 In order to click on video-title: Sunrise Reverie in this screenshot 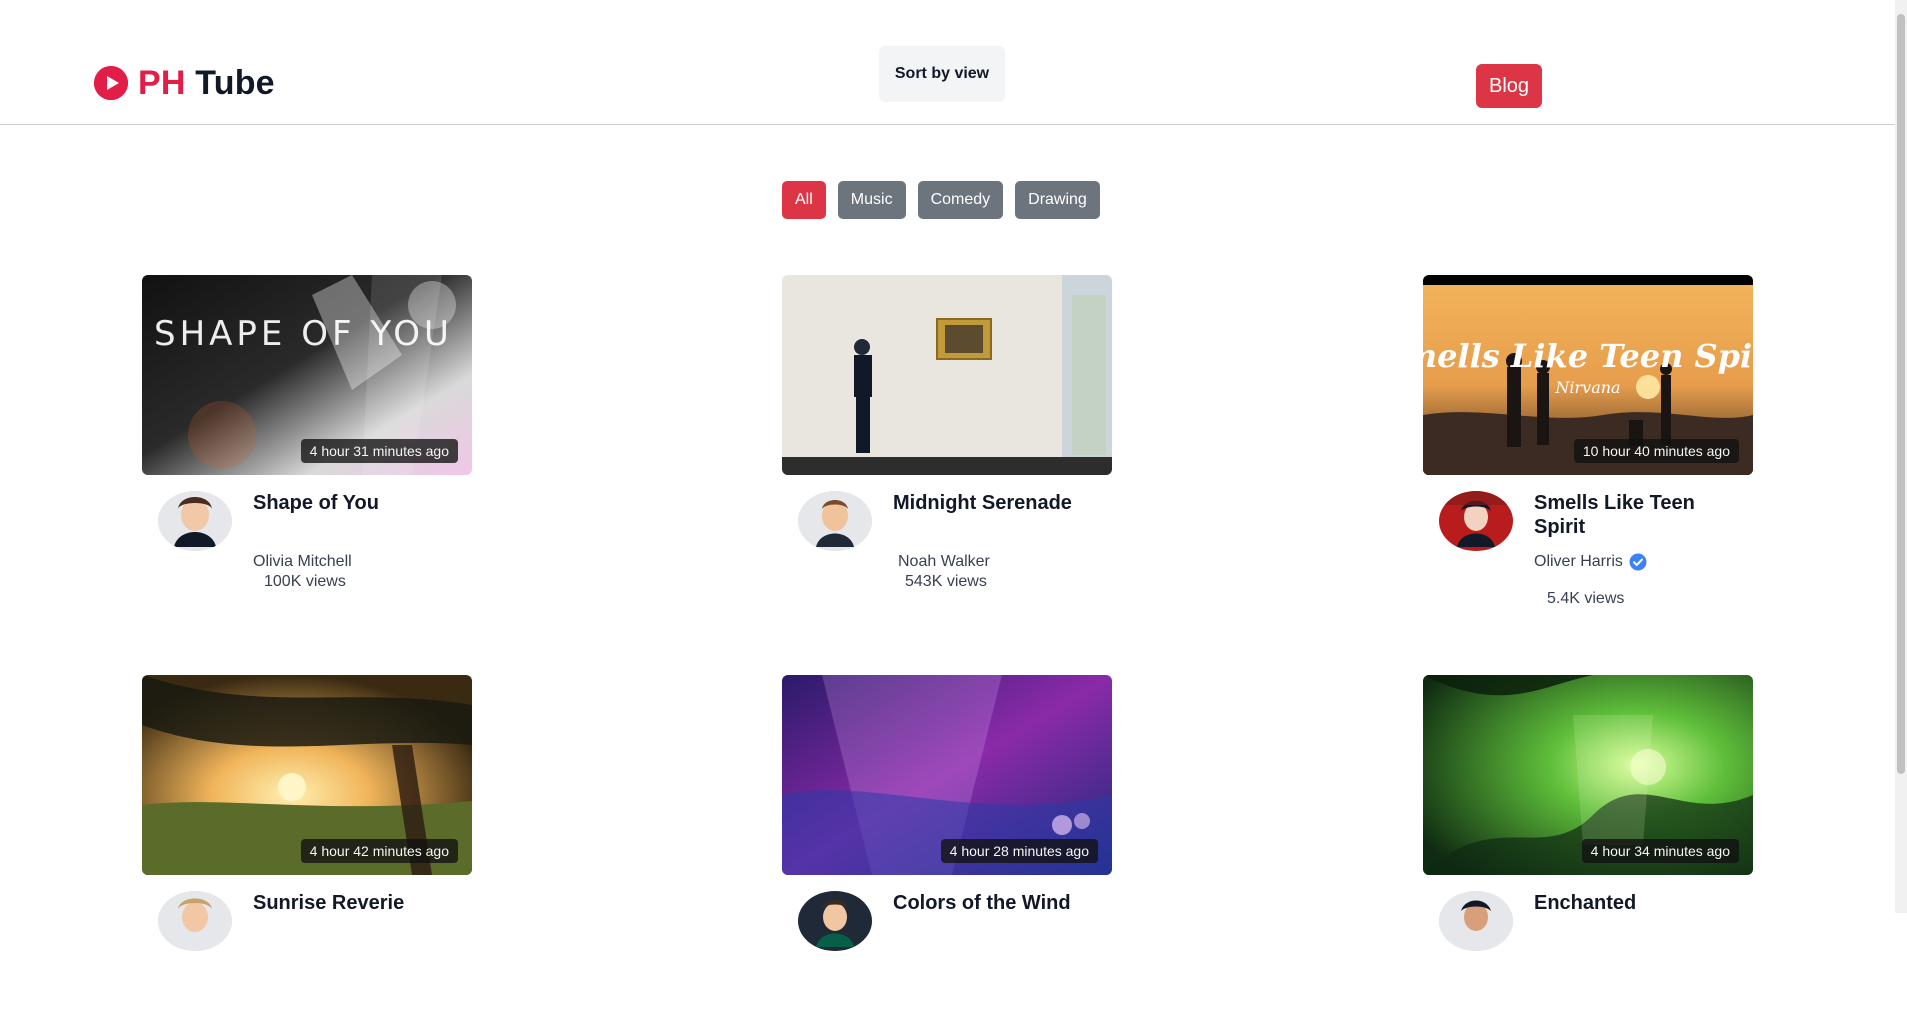, I will do `click(358, 903)`.